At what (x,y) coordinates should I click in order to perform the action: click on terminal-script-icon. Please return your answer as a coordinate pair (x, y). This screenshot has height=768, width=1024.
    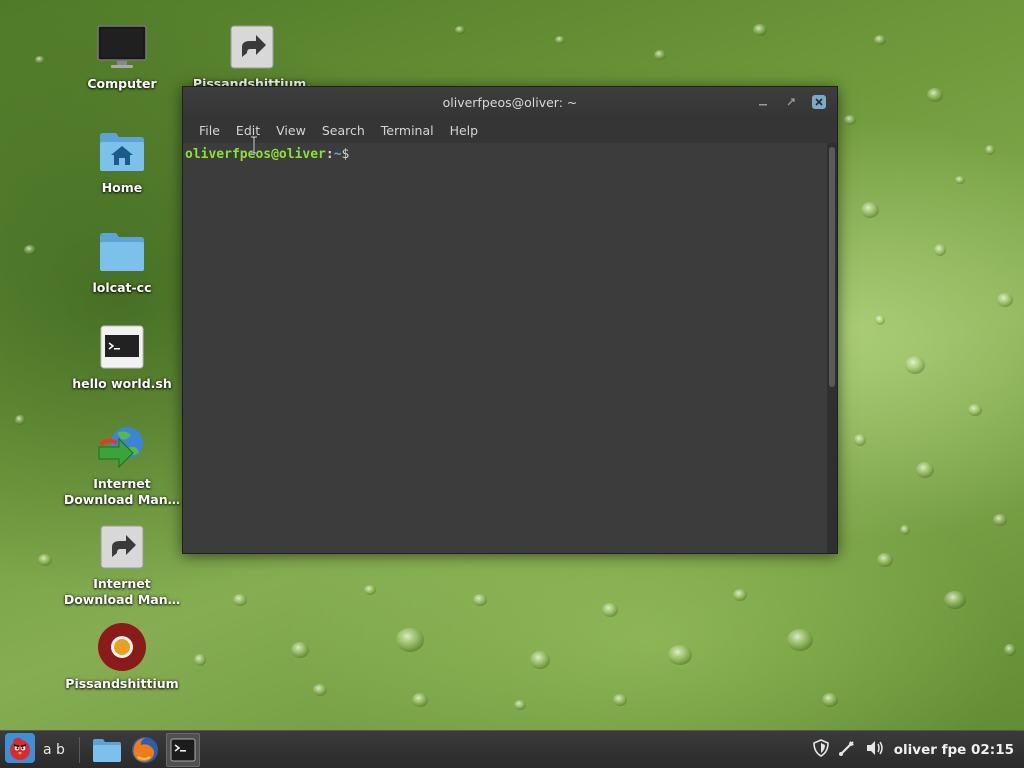
    Looking at the image, I should click on (122, 347).